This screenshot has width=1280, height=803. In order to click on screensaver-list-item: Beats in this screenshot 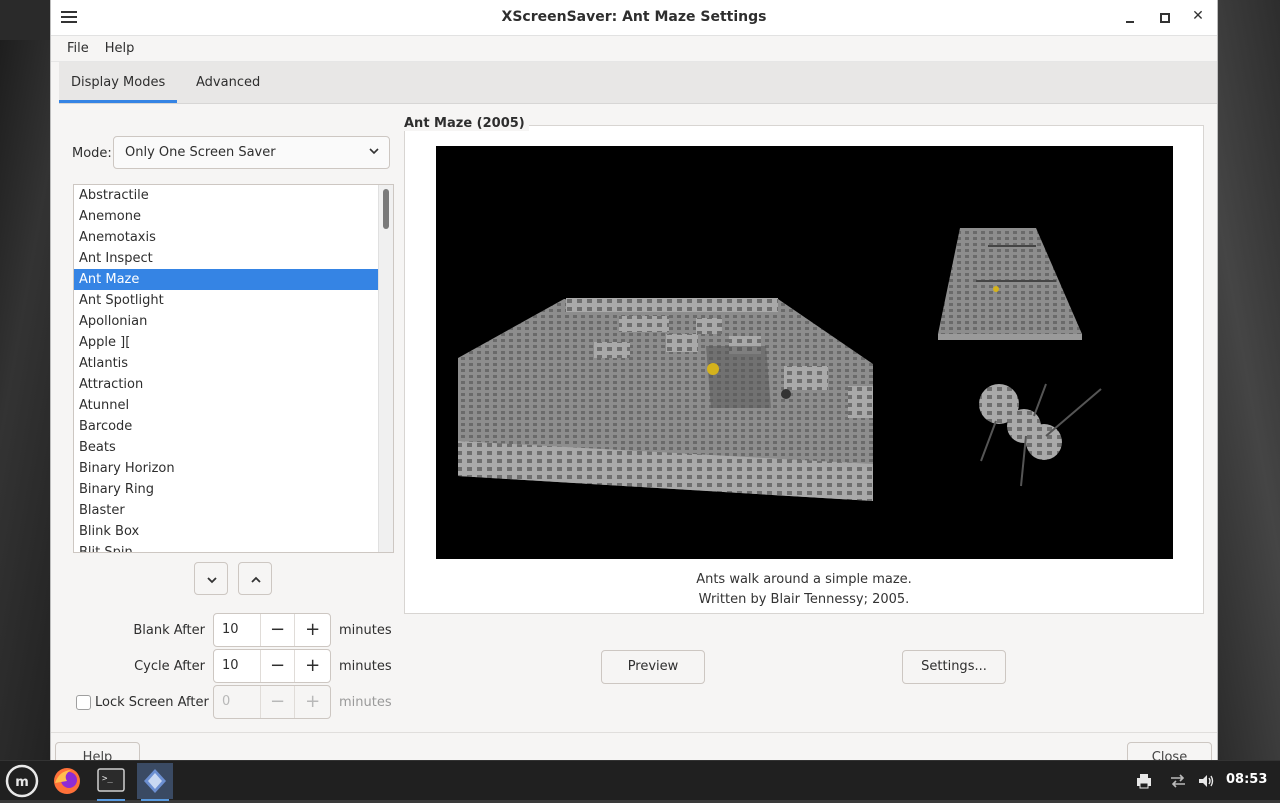, I will do `click(226, 447)`.